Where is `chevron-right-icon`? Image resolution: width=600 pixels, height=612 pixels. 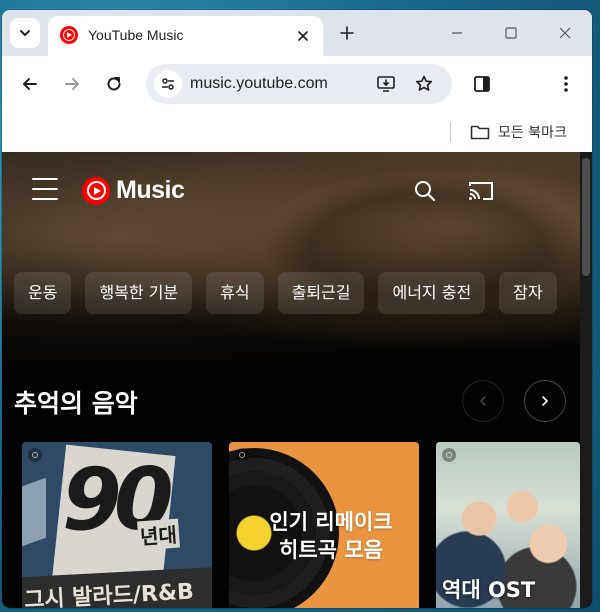 chevron-right-icon is located at coordinates (545, 401).